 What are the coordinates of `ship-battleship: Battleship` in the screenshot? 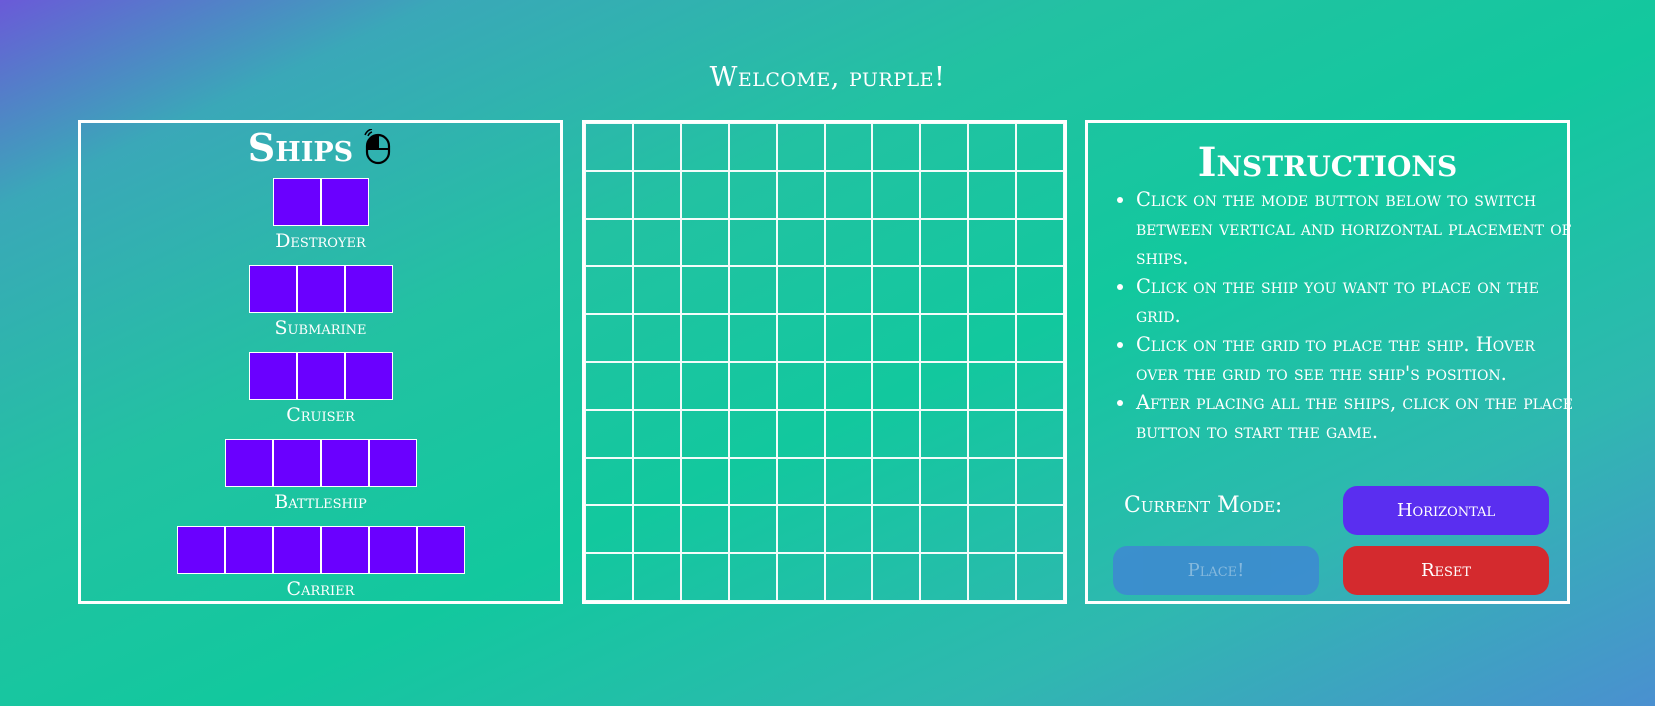 It's located at (320, 476).